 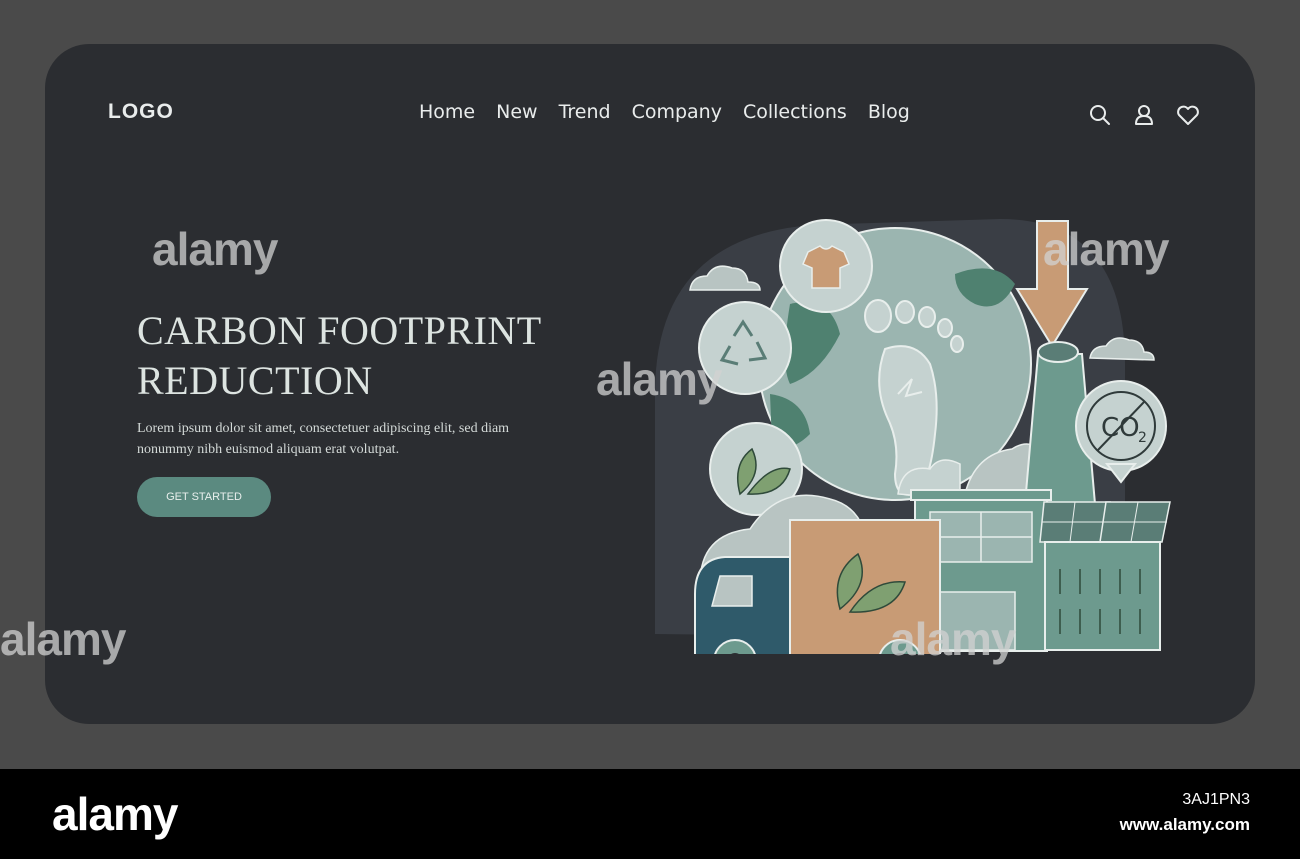 I want to click on watermark-url: www.alamy.com, so click(x=1184, y=824).